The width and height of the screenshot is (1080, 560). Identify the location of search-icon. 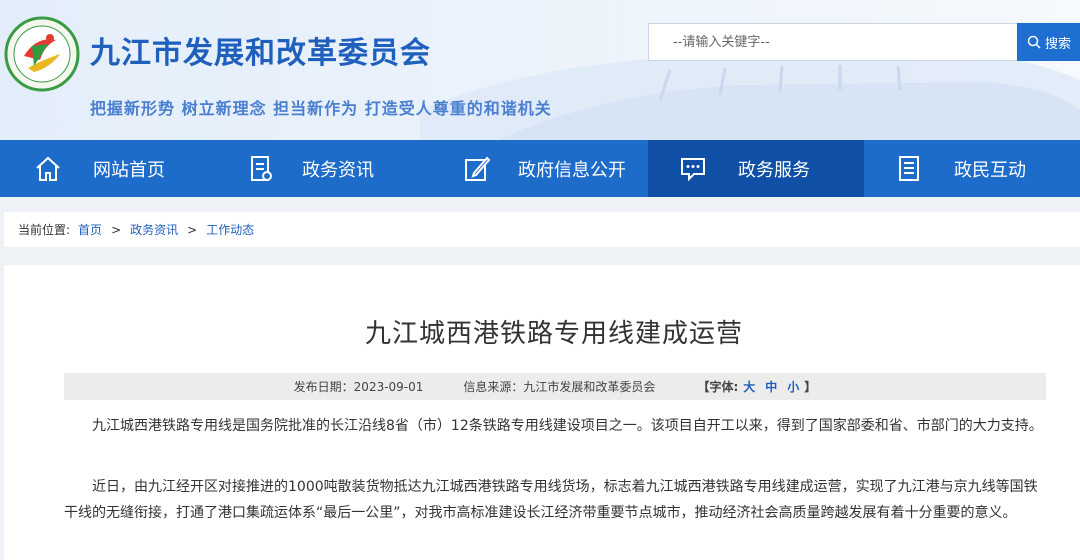
(1034, 42).